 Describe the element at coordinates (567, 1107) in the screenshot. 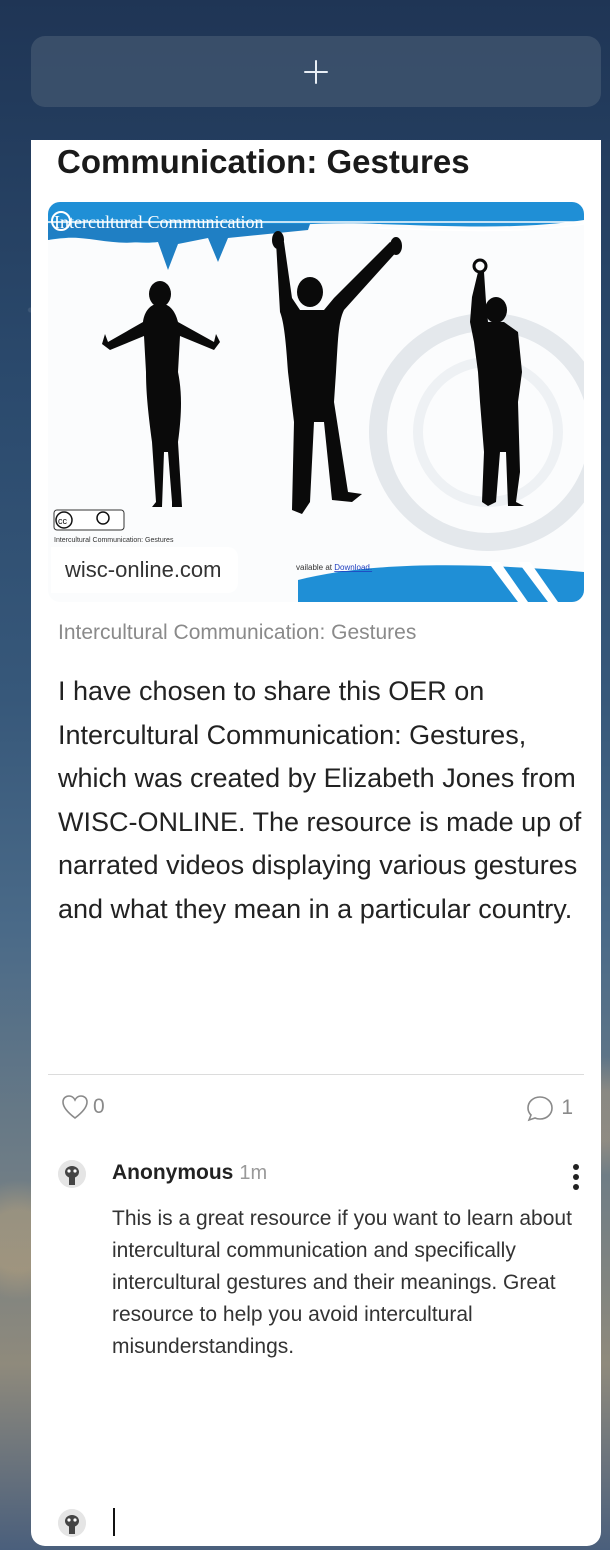

I see `comment-count: 1` at that location.